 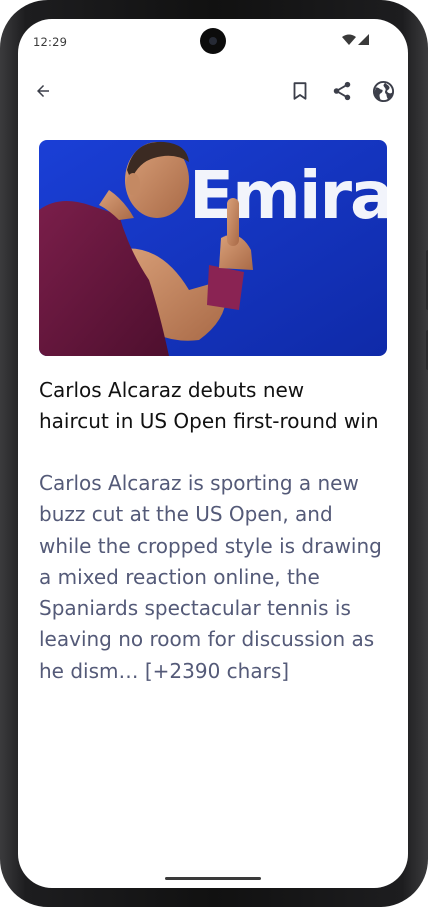 I want to click on open-in-browser-button, so click(x=383, y=91).